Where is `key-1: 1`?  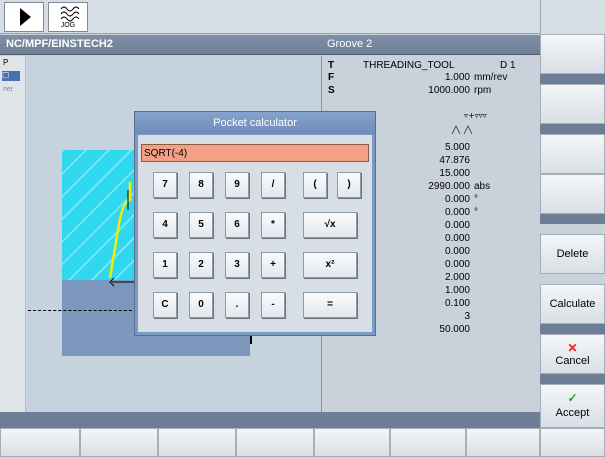
key-1: 1 is located at coordinates (165, 265).